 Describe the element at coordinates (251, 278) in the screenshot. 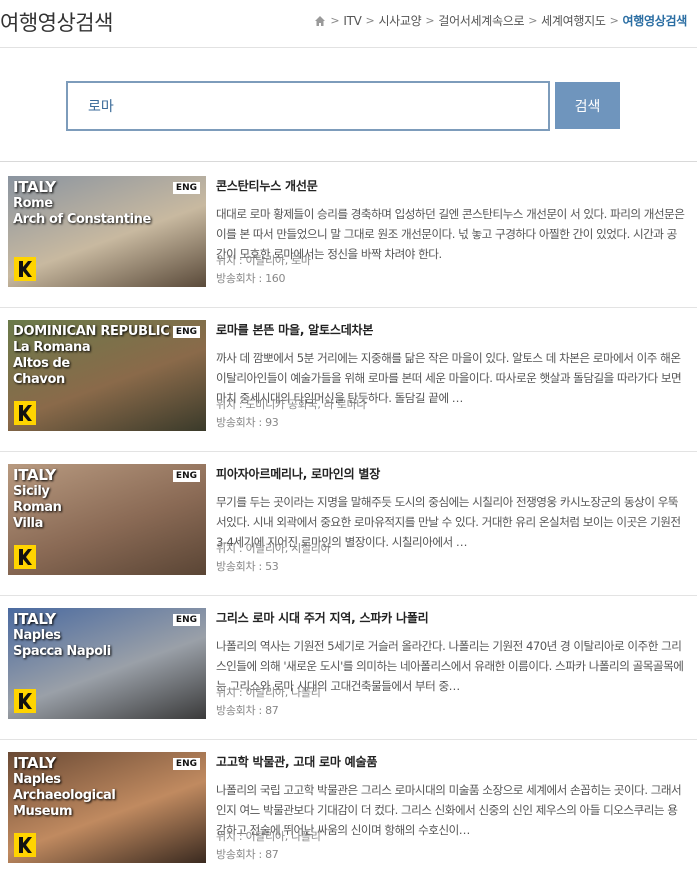

I see `result-episode: 방송회차 : 160` at that location.